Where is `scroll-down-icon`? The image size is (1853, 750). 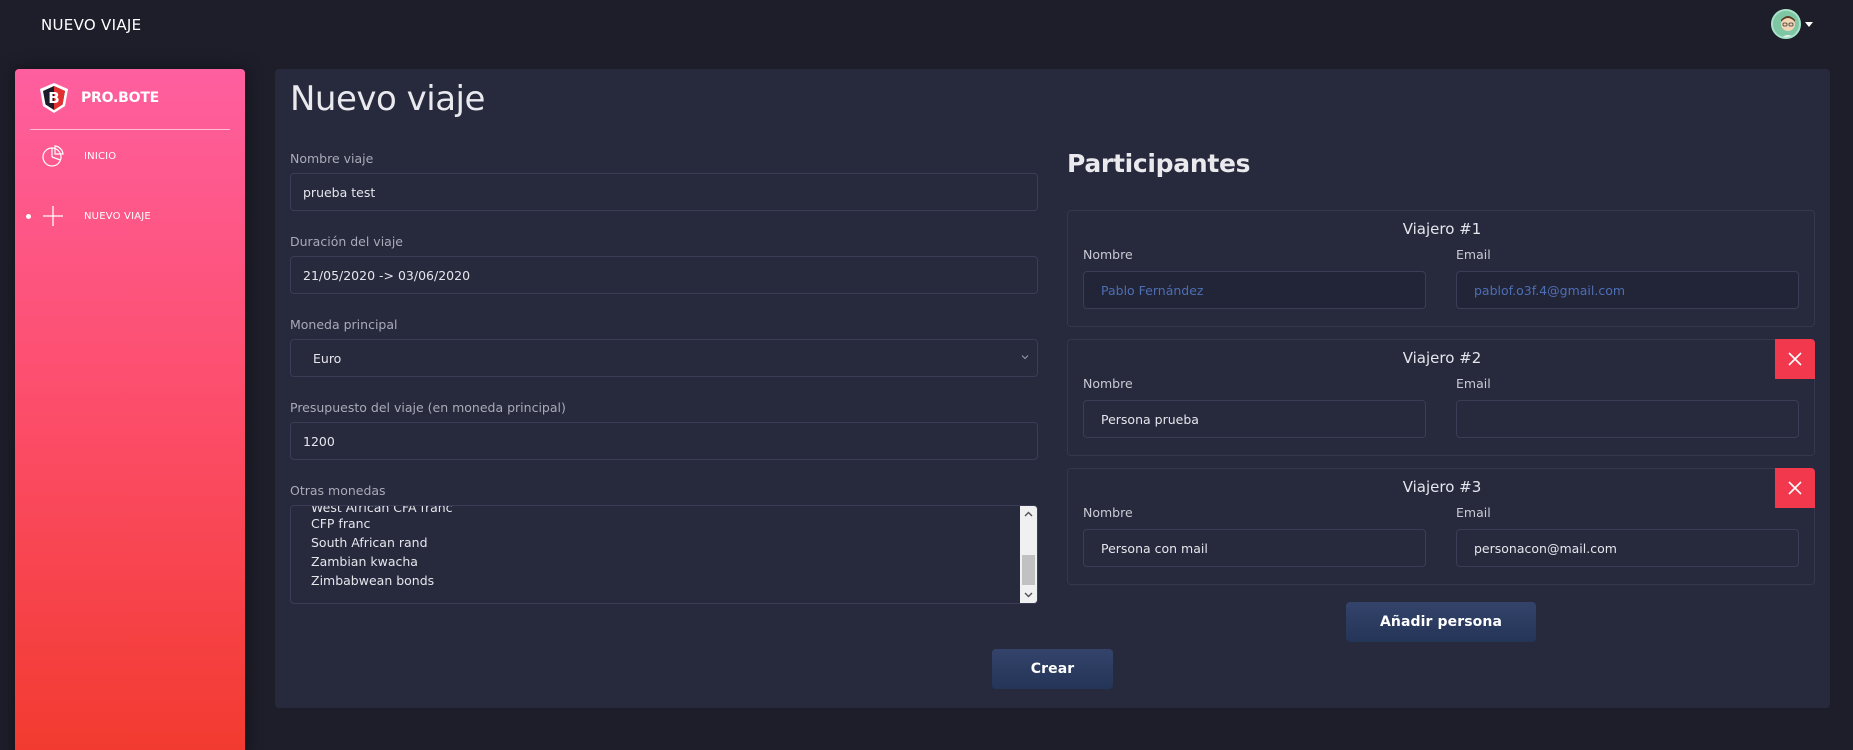 scroll-down-icon is located at coordinates (1028, 595).